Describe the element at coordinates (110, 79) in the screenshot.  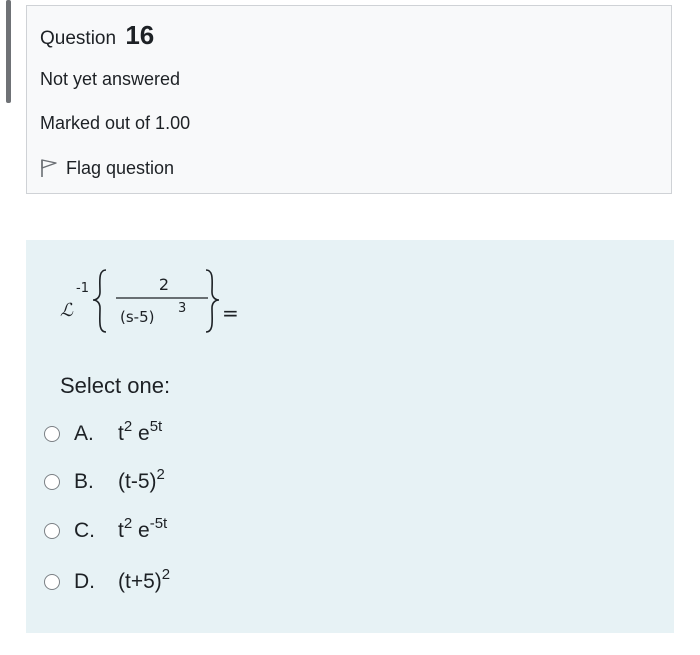
I see `question-state: Not yet answered` at that location.